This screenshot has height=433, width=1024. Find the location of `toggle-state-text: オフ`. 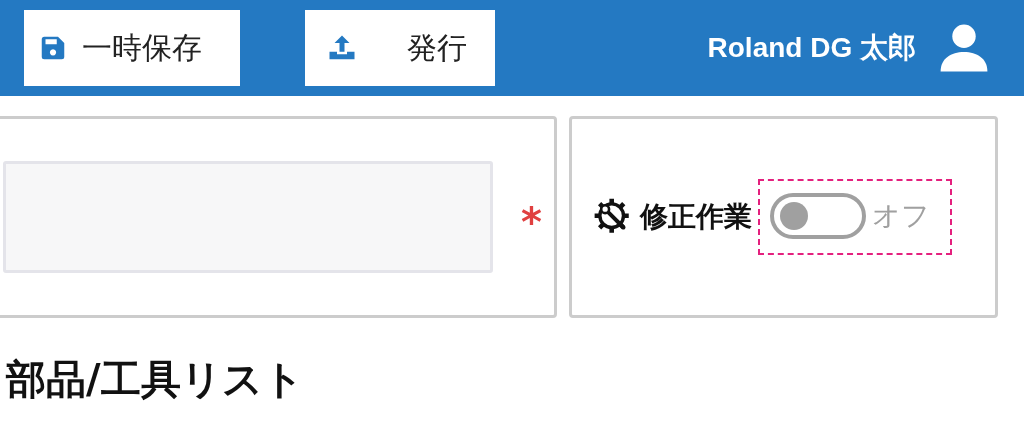

toggle-state-text: オフ is located at coordinates (901, 216).